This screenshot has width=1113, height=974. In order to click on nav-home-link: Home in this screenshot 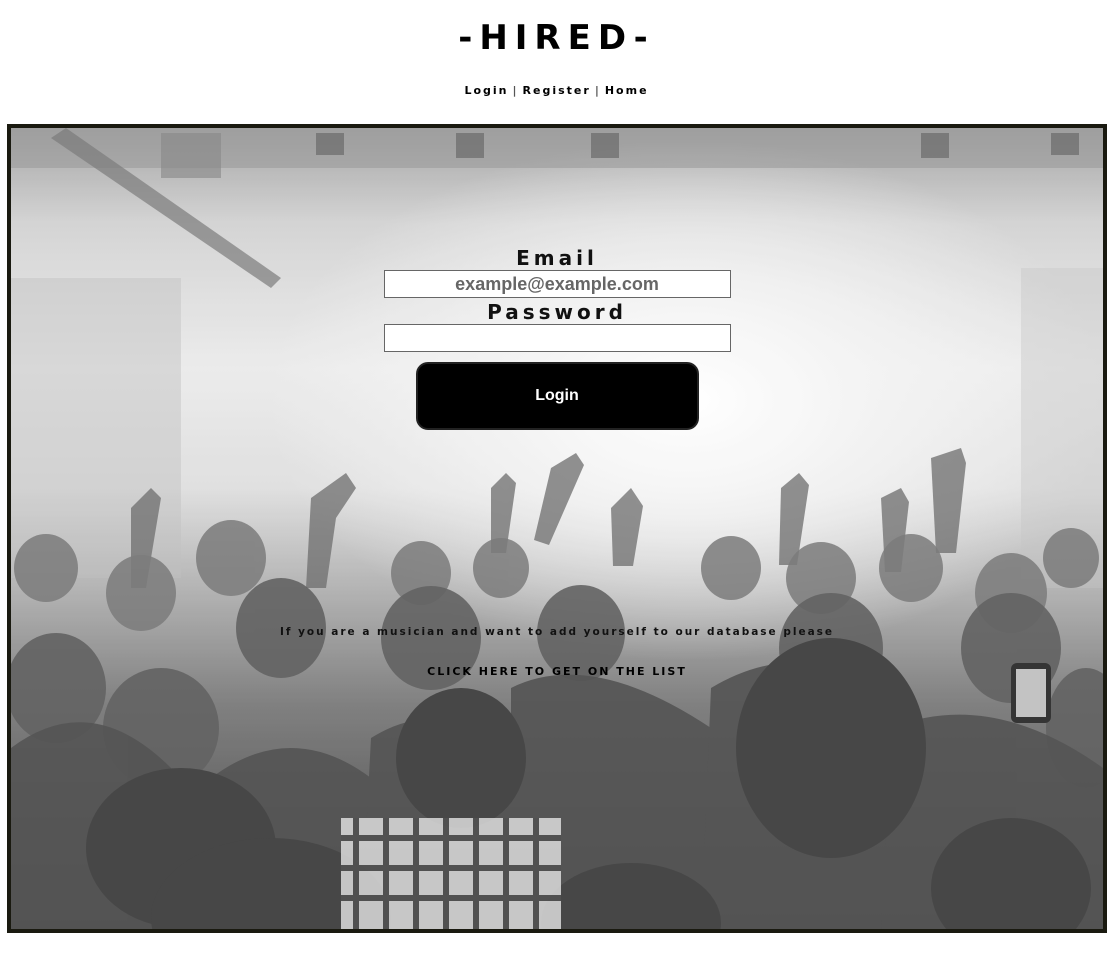, I will do `click(627, 90)`.